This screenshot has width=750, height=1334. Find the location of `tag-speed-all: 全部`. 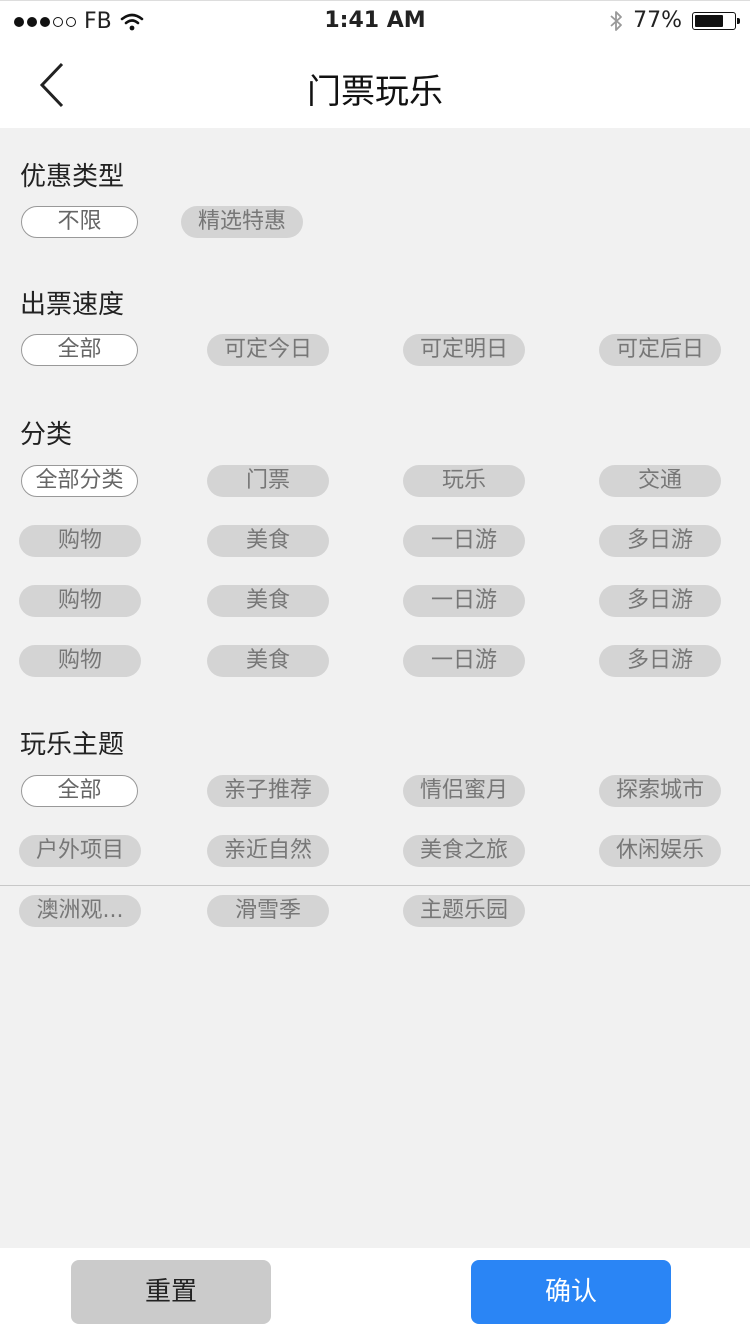

tag-speed-all: 全部 is located at coordinates (79, 350).